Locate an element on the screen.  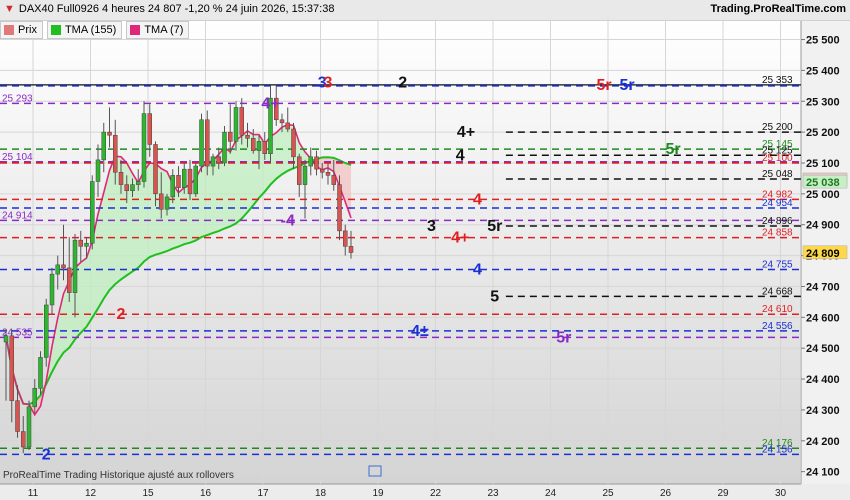
x-tick-label: 26 is located at coordinates (666, 493).